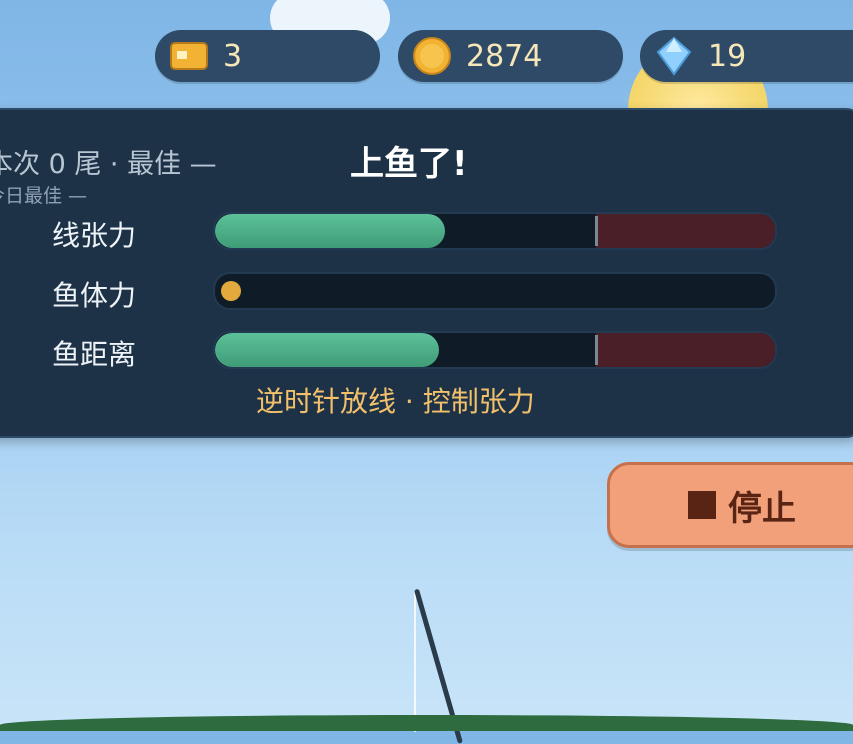  Describe the element at coordinates (415, 662) in the screenshot. I see `fishing-line` at that location.